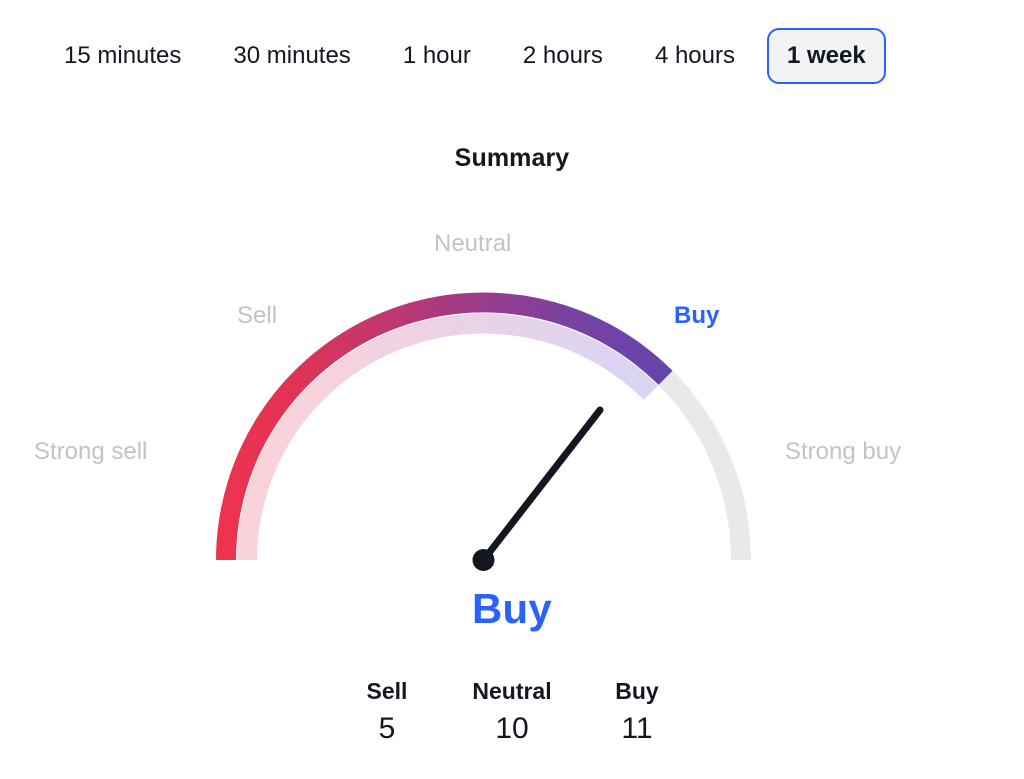  Describe the element at coordinates (563, 56) in the screenshot. I see `interval-tab-2-hours: 2 hours` at that location.